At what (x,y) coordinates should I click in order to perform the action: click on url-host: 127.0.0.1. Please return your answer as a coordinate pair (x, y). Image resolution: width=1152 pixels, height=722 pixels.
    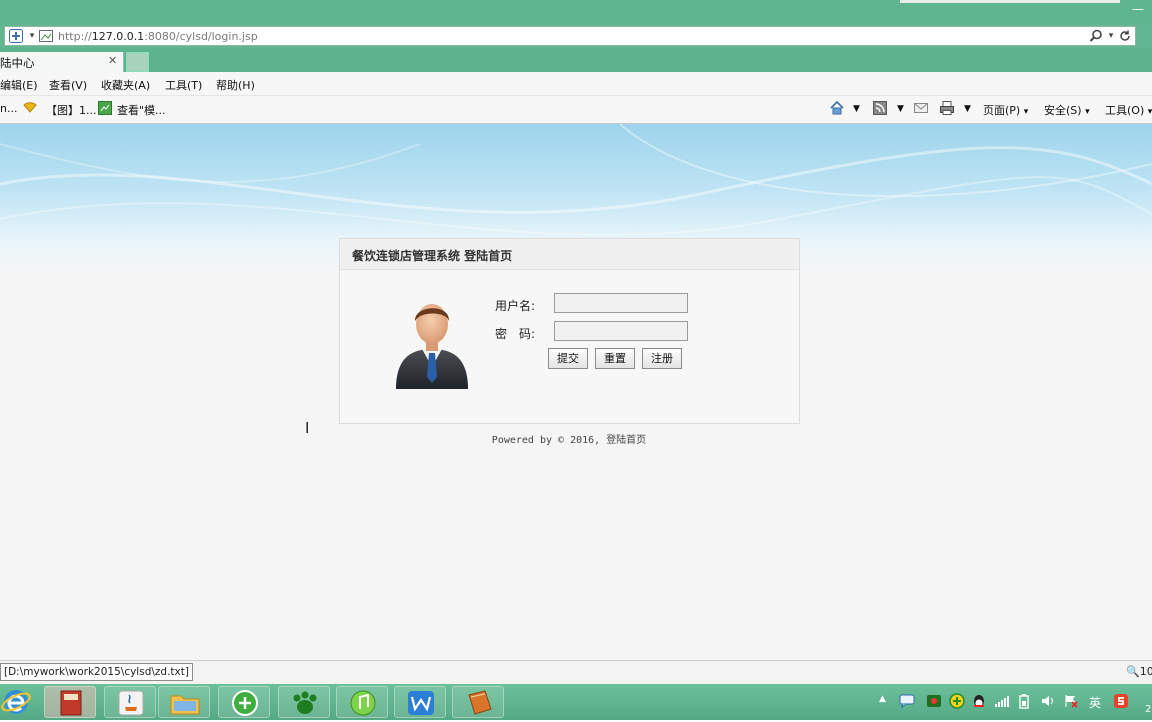
    Looking at the image, I should click on (118, 36).